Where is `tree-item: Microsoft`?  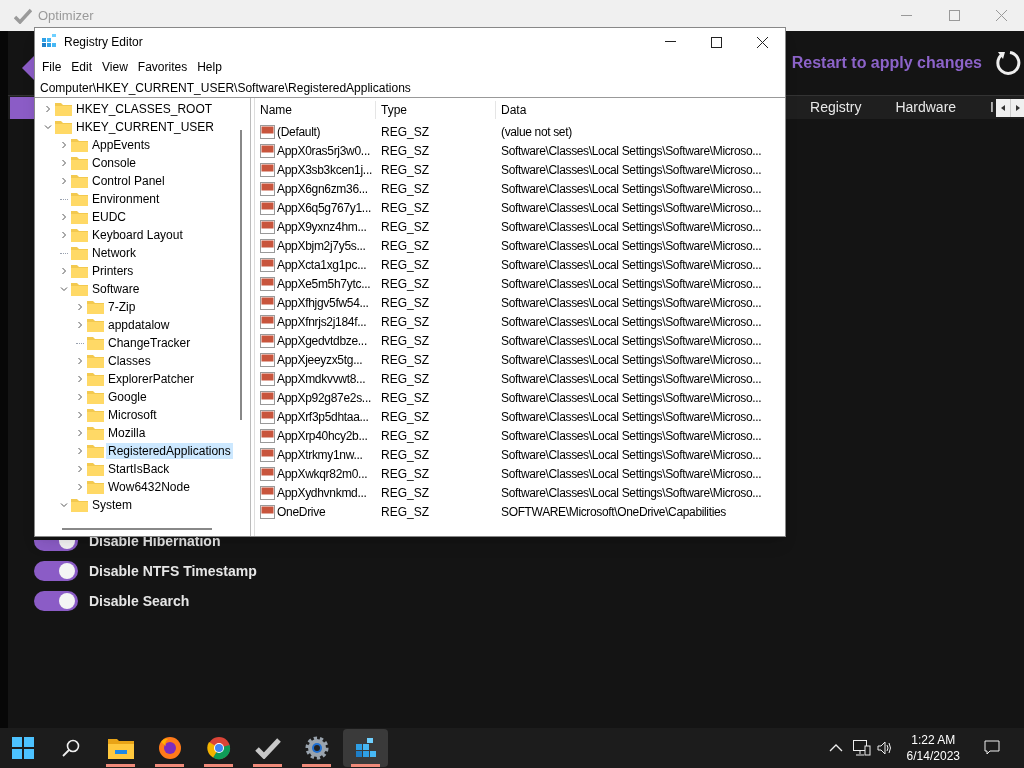
tree-item: Microsoft is located at coordinates (132, 415).